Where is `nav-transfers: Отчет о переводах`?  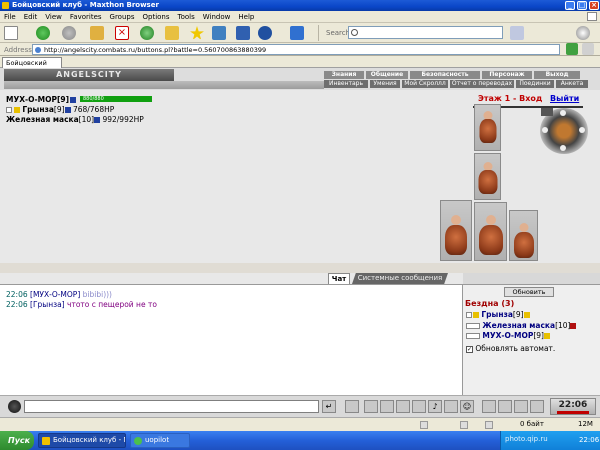 nav-transfers: Отчет о переводах is located at coordinates (482, 84).